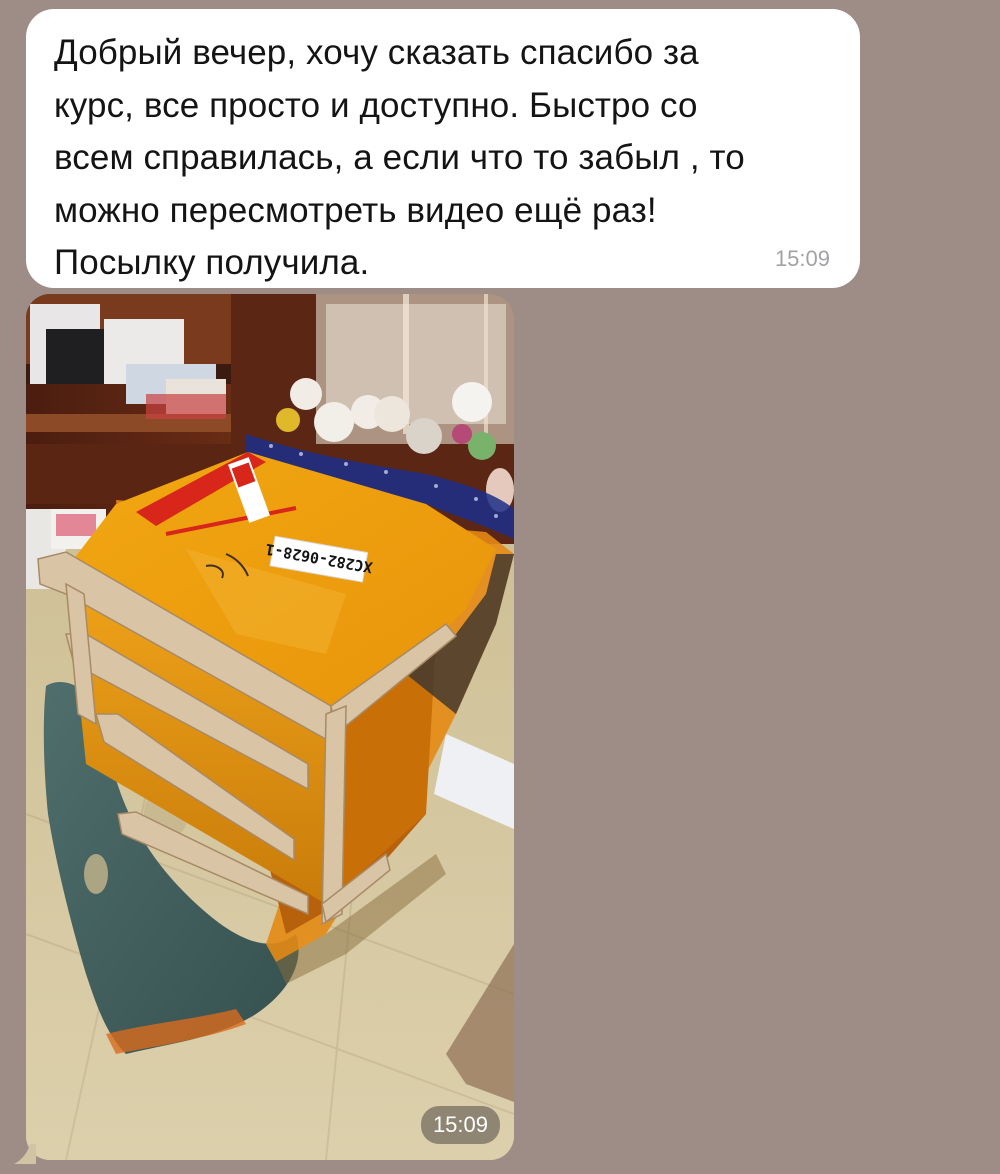 This screenshot has height=1174, width=1000. I want to click on bubble-tail-icon, so click(25, 1154).